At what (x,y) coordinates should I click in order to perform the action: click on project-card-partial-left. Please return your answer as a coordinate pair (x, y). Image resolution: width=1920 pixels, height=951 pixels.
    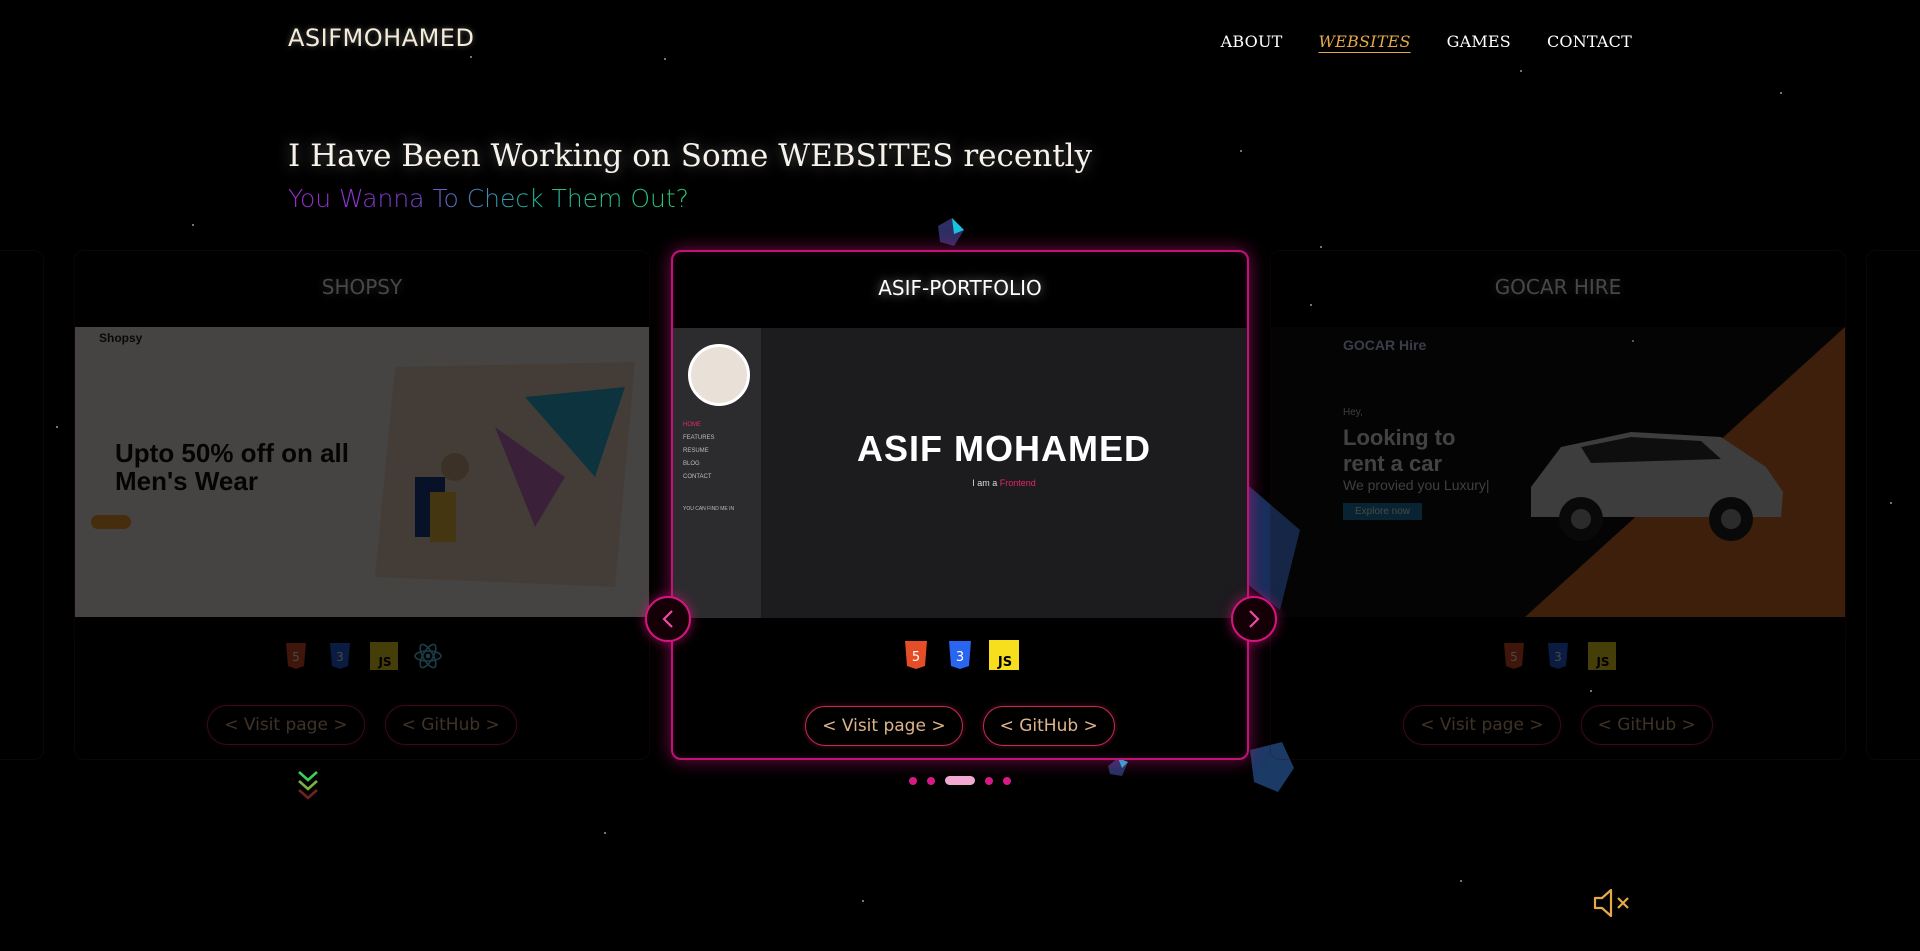
    Looking at the image, I should click on (22, 505).